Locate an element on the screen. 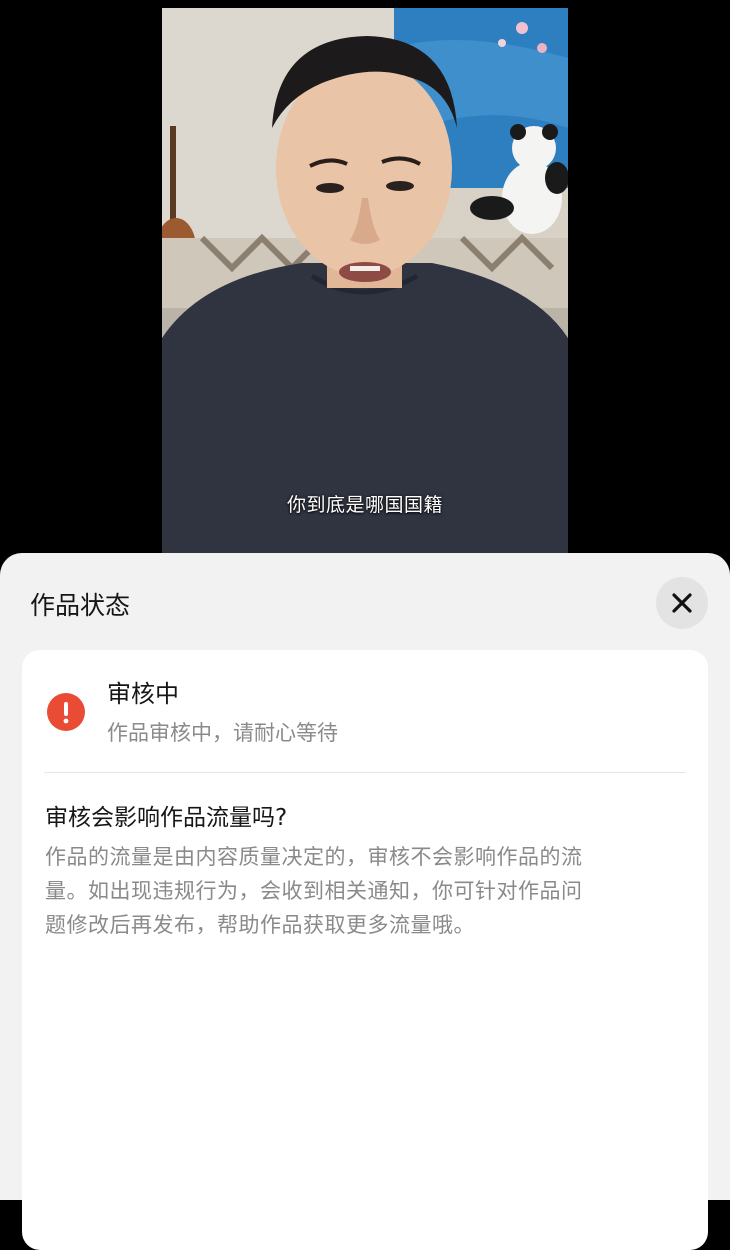 The width and height of the screenshot is (730, 1250). close-icon is located at coordinates (682, 603).